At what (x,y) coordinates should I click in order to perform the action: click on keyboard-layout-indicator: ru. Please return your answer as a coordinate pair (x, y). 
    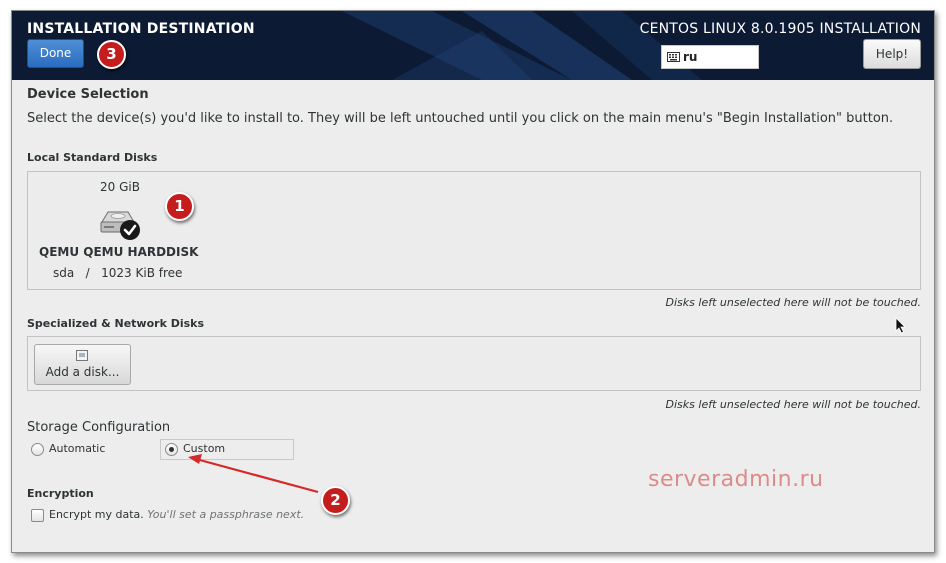
    Looking at the image, I should click on (710, 57).